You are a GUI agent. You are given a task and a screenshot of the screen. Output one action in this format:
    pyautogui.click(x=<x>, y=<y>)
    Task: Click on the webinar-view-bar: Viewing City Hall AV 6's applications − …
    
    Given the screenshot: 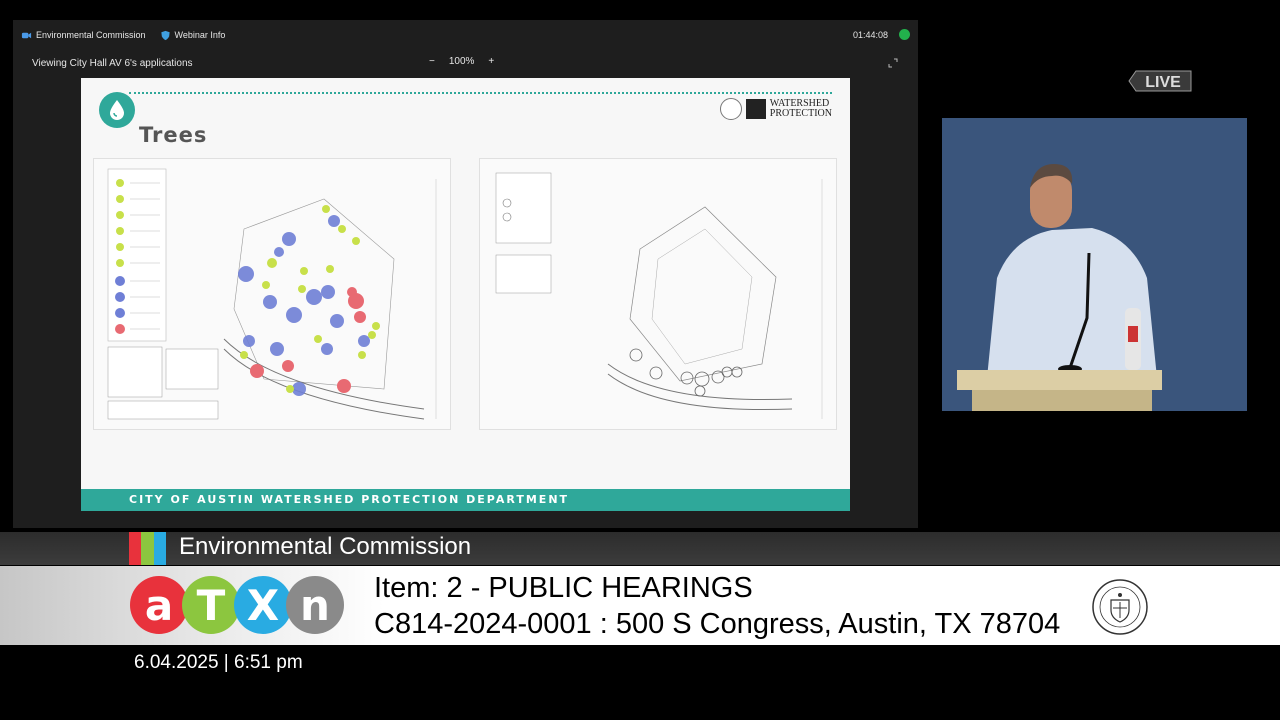 What is the action you would take?
    pyautogui.click(x=465, y=63)
    